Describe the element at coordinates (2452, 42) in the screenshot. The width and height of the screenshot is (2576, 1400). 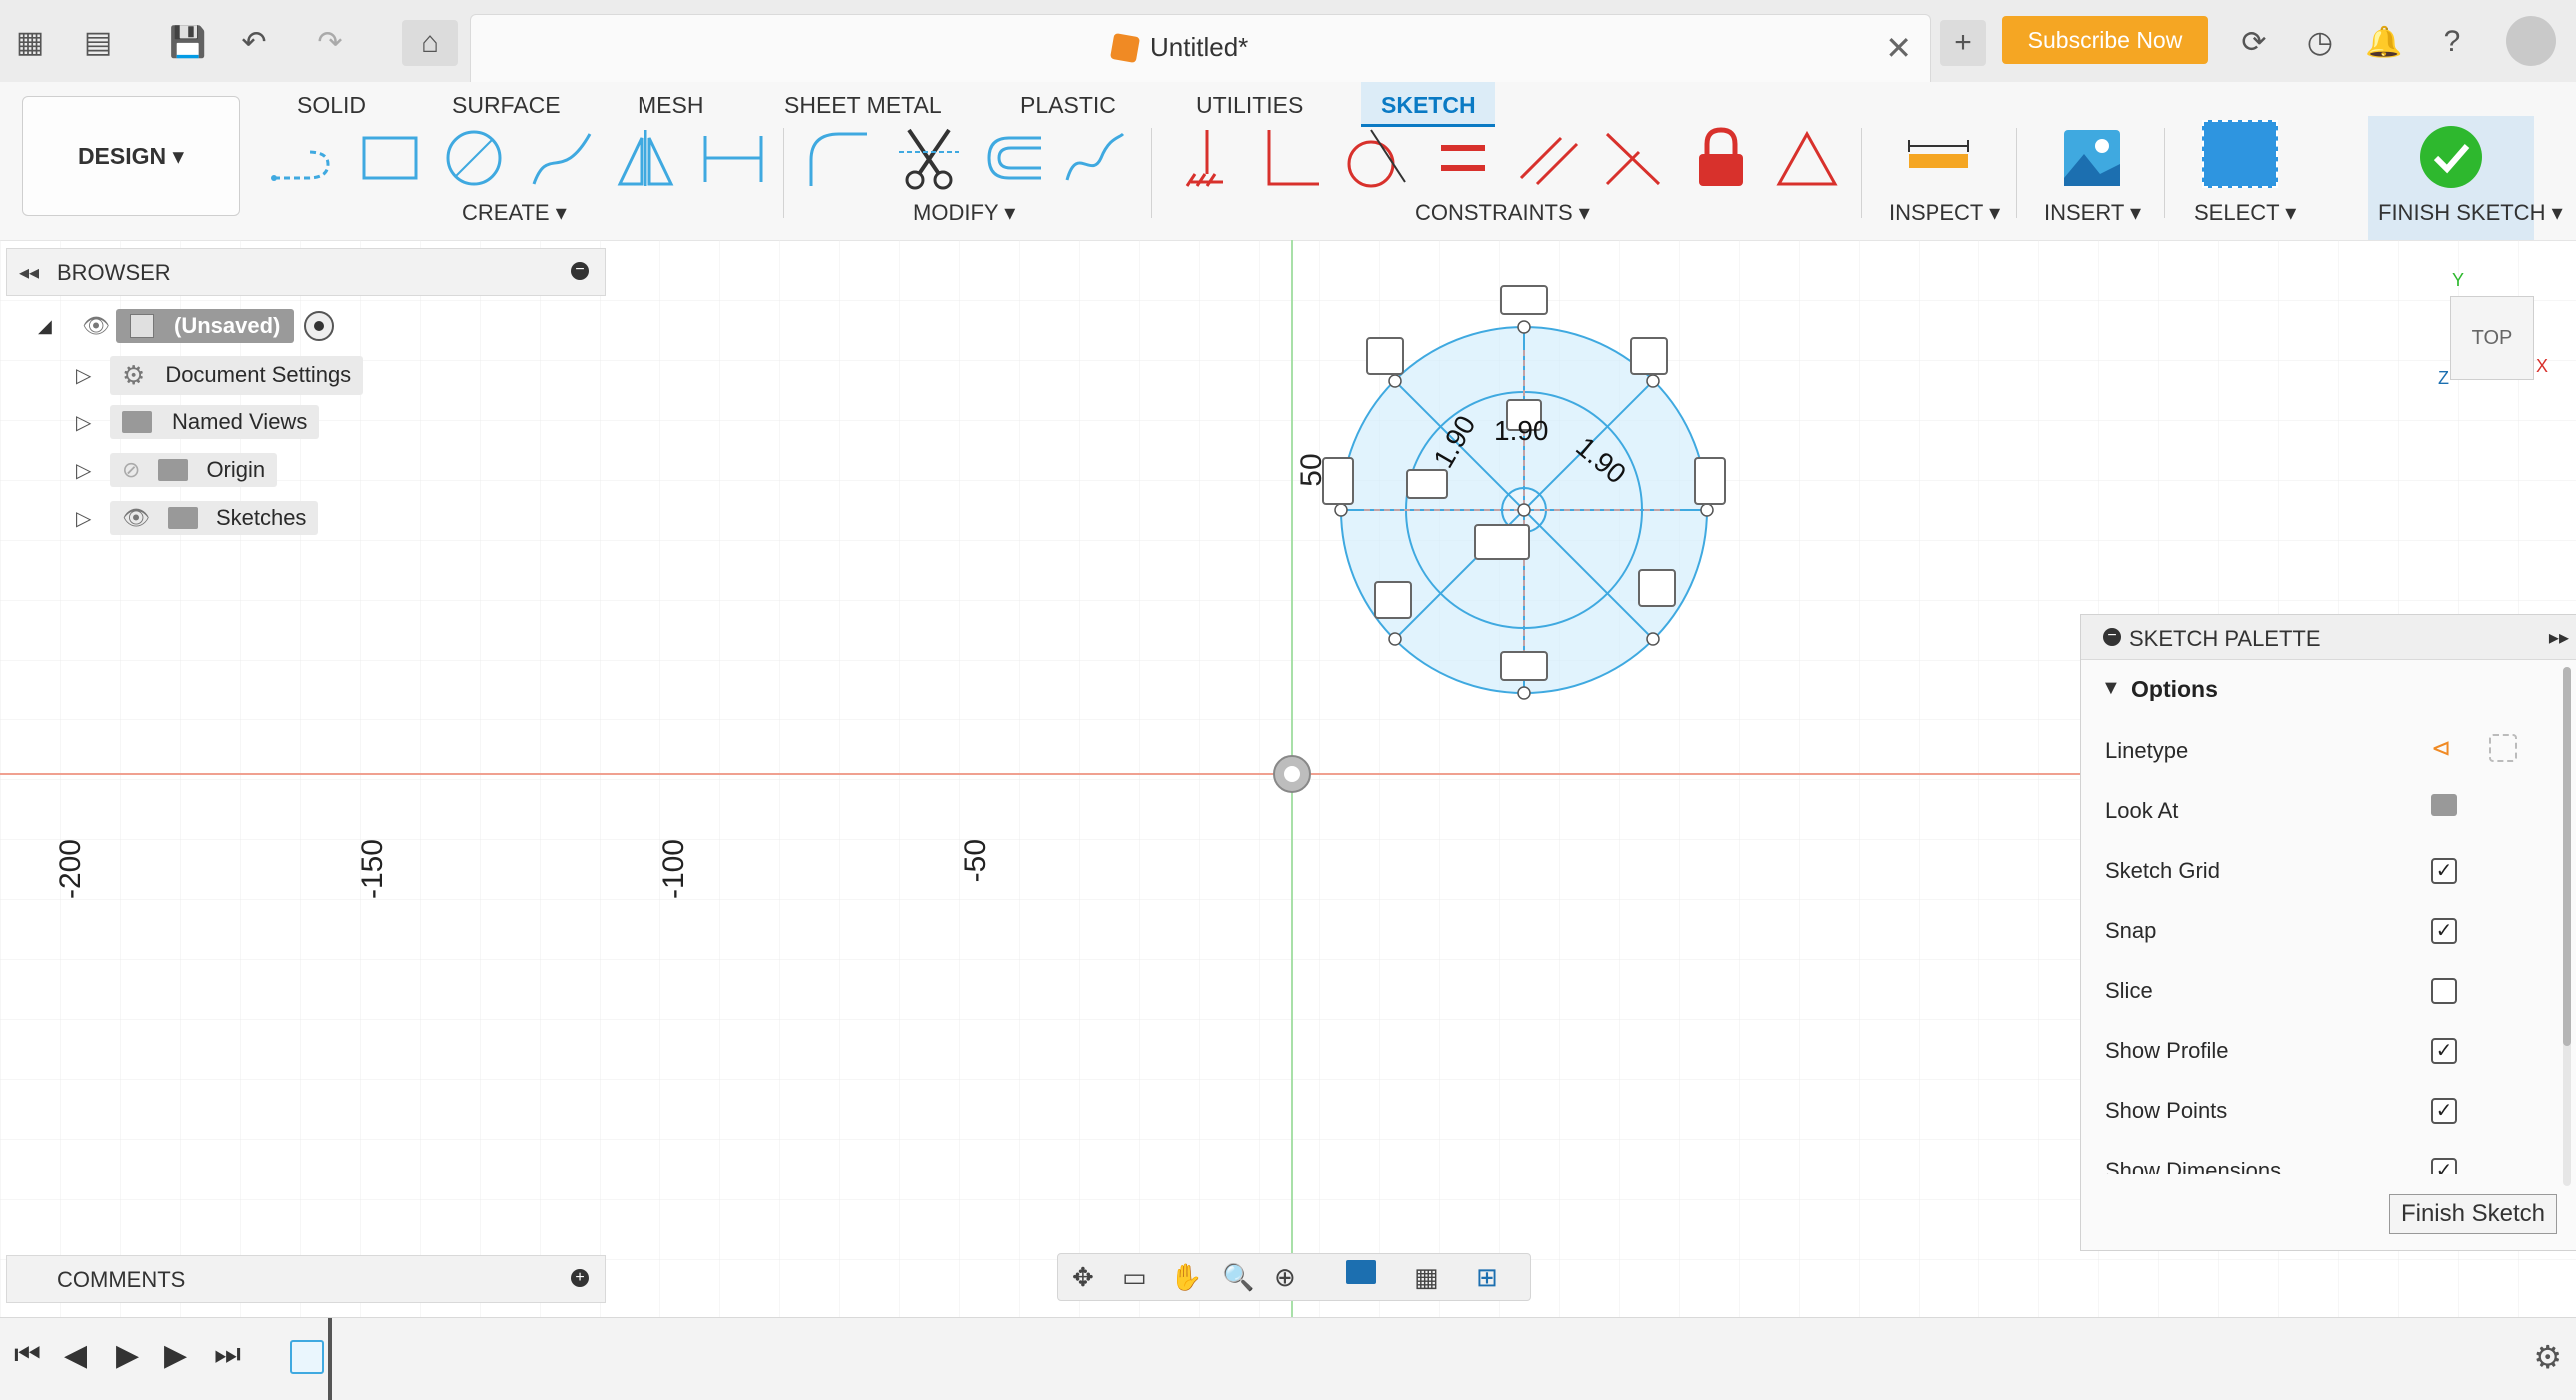
I see `help-icon: ?` at that location.